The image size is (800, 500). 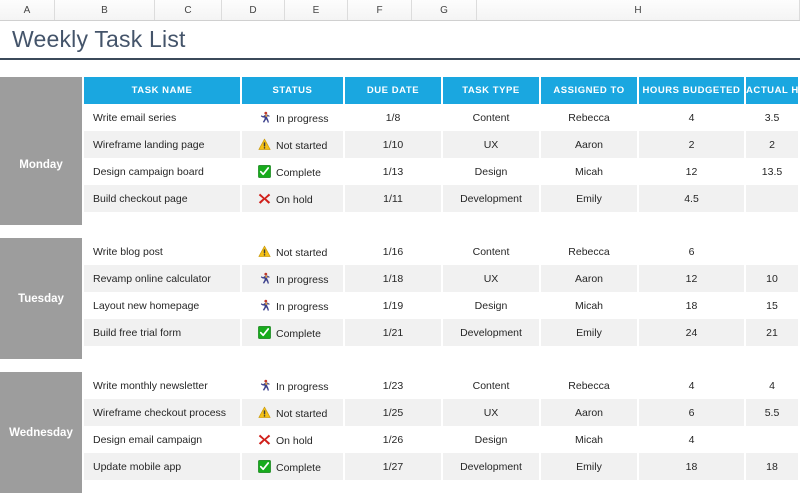 I want to click on cell-status: On hold, so click(x=293, y=439).